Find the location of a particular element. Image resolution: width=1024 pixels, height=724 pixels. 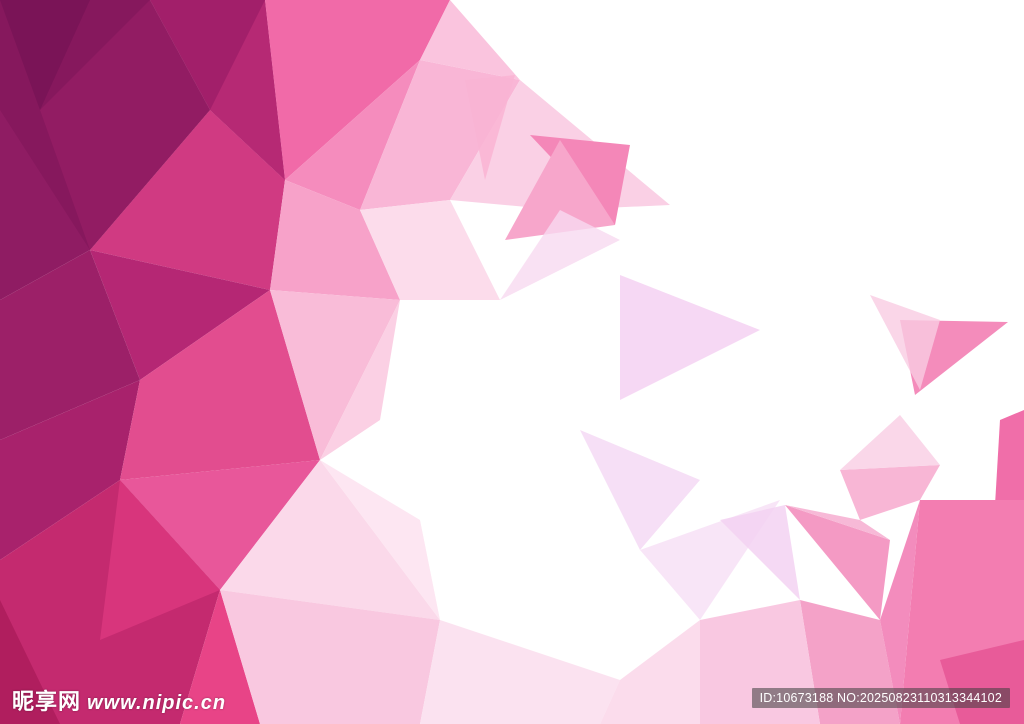

watermark-brand: 昵享网 is located at coordinates (47, 702).